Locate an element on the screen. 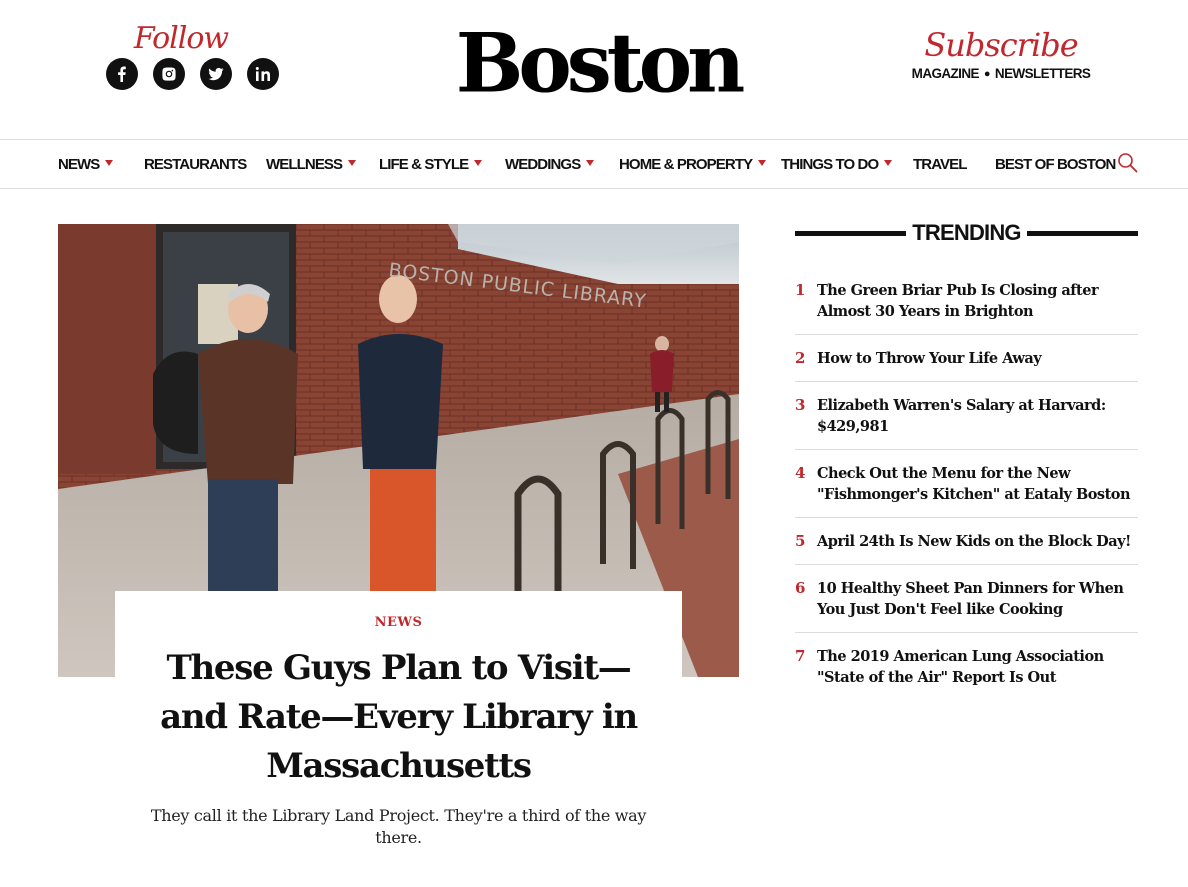 This screenshot has height=887, width=1188. trending-number: 4 is located at coordinates (800, 473).